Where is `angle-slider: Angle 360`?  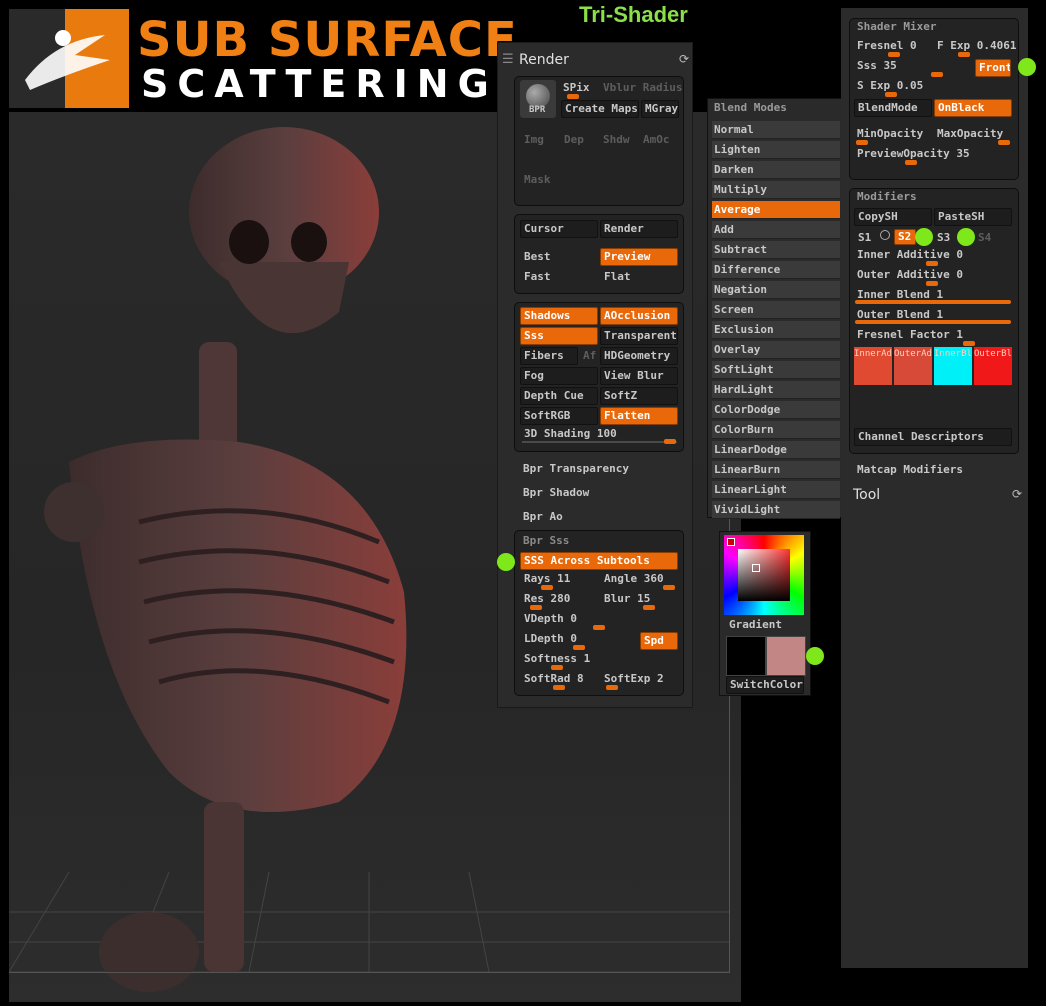 angle-slider: Angle 360 is located at coordinates (634, 578).